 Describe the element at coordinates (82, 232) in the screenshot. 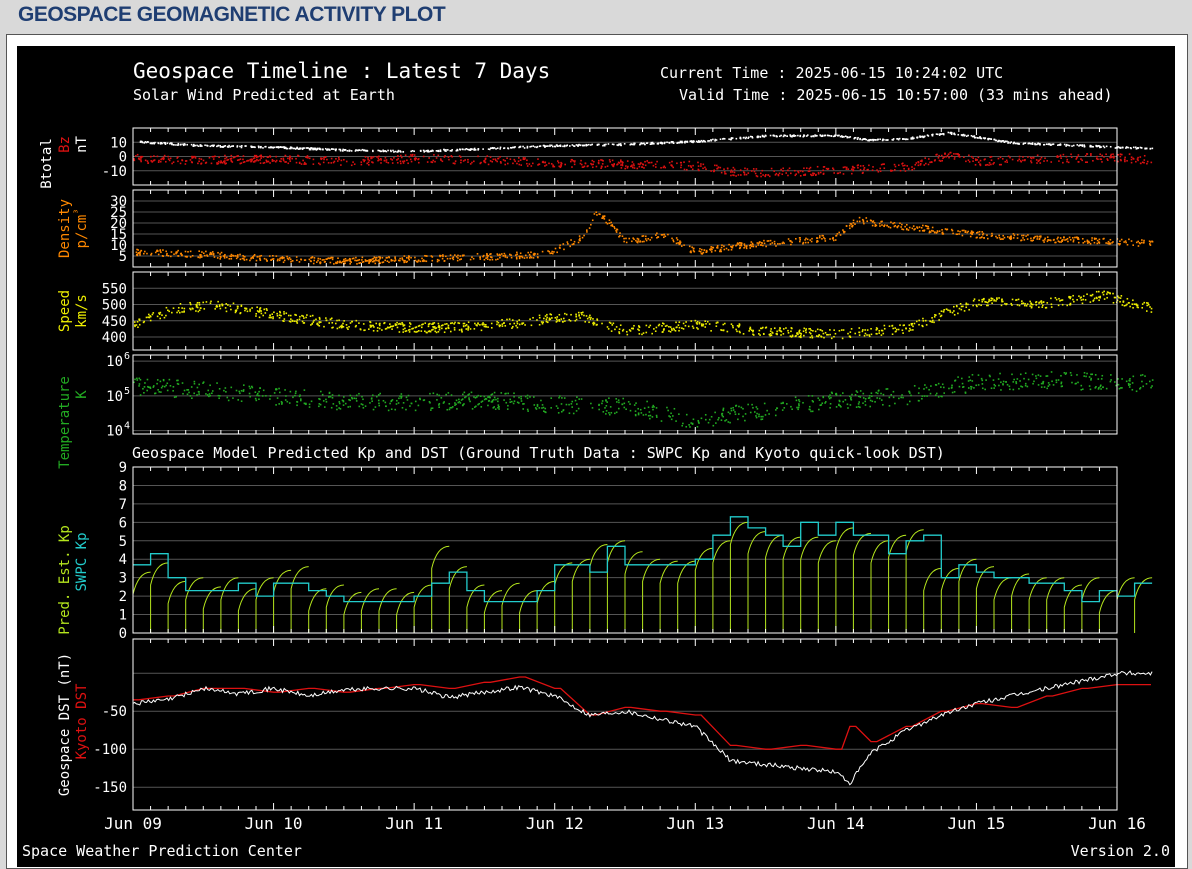

I see `density-ylabel-unit-part: p/cm` at that location.